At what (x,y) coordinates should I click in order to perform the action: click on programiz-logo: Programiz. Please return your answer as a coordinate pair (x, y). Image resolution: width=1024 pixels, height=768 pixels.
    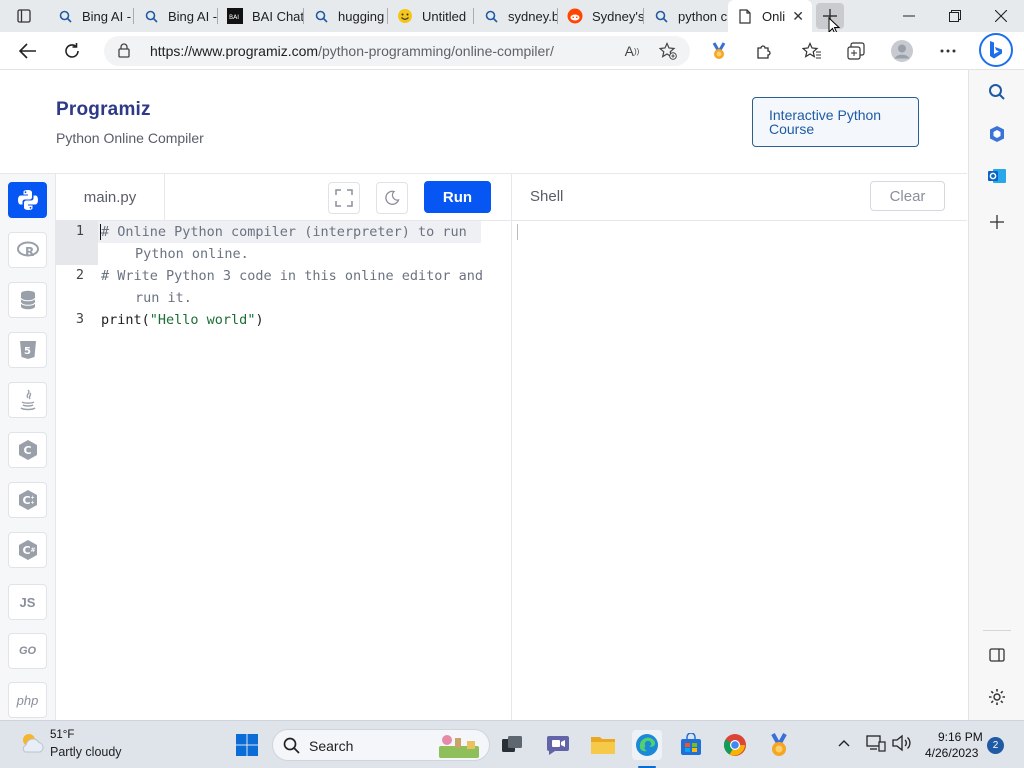
    Looking at the image, I should click on (103, 110).